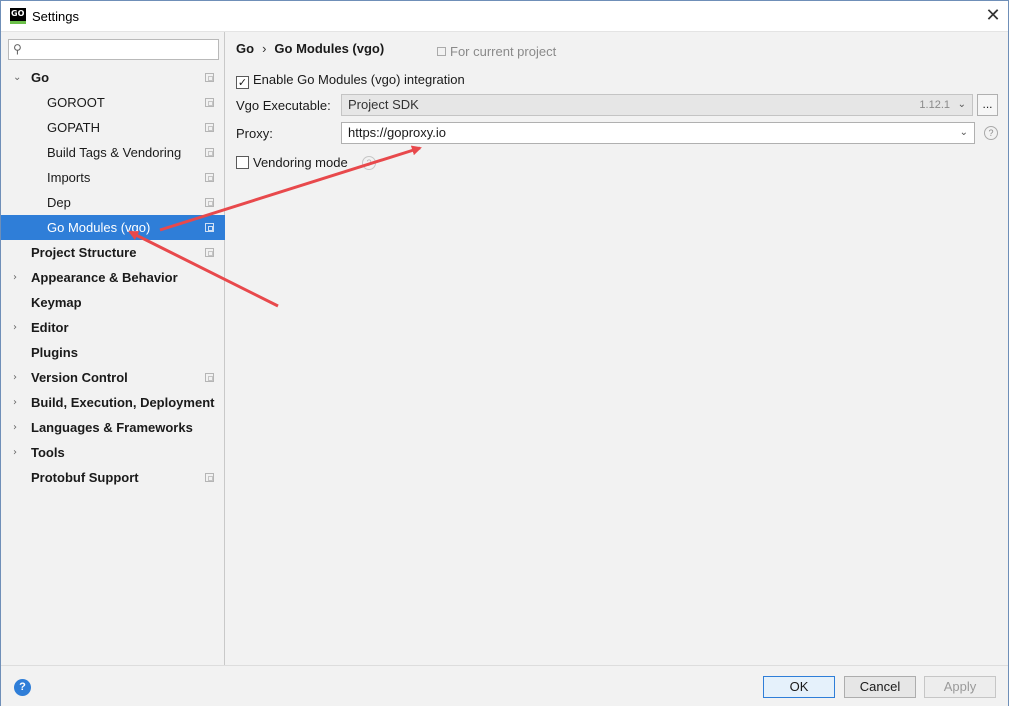 This screenshot has height=706, width=1009. I want to click on scope-indicator: For current project, so click(496, 51).